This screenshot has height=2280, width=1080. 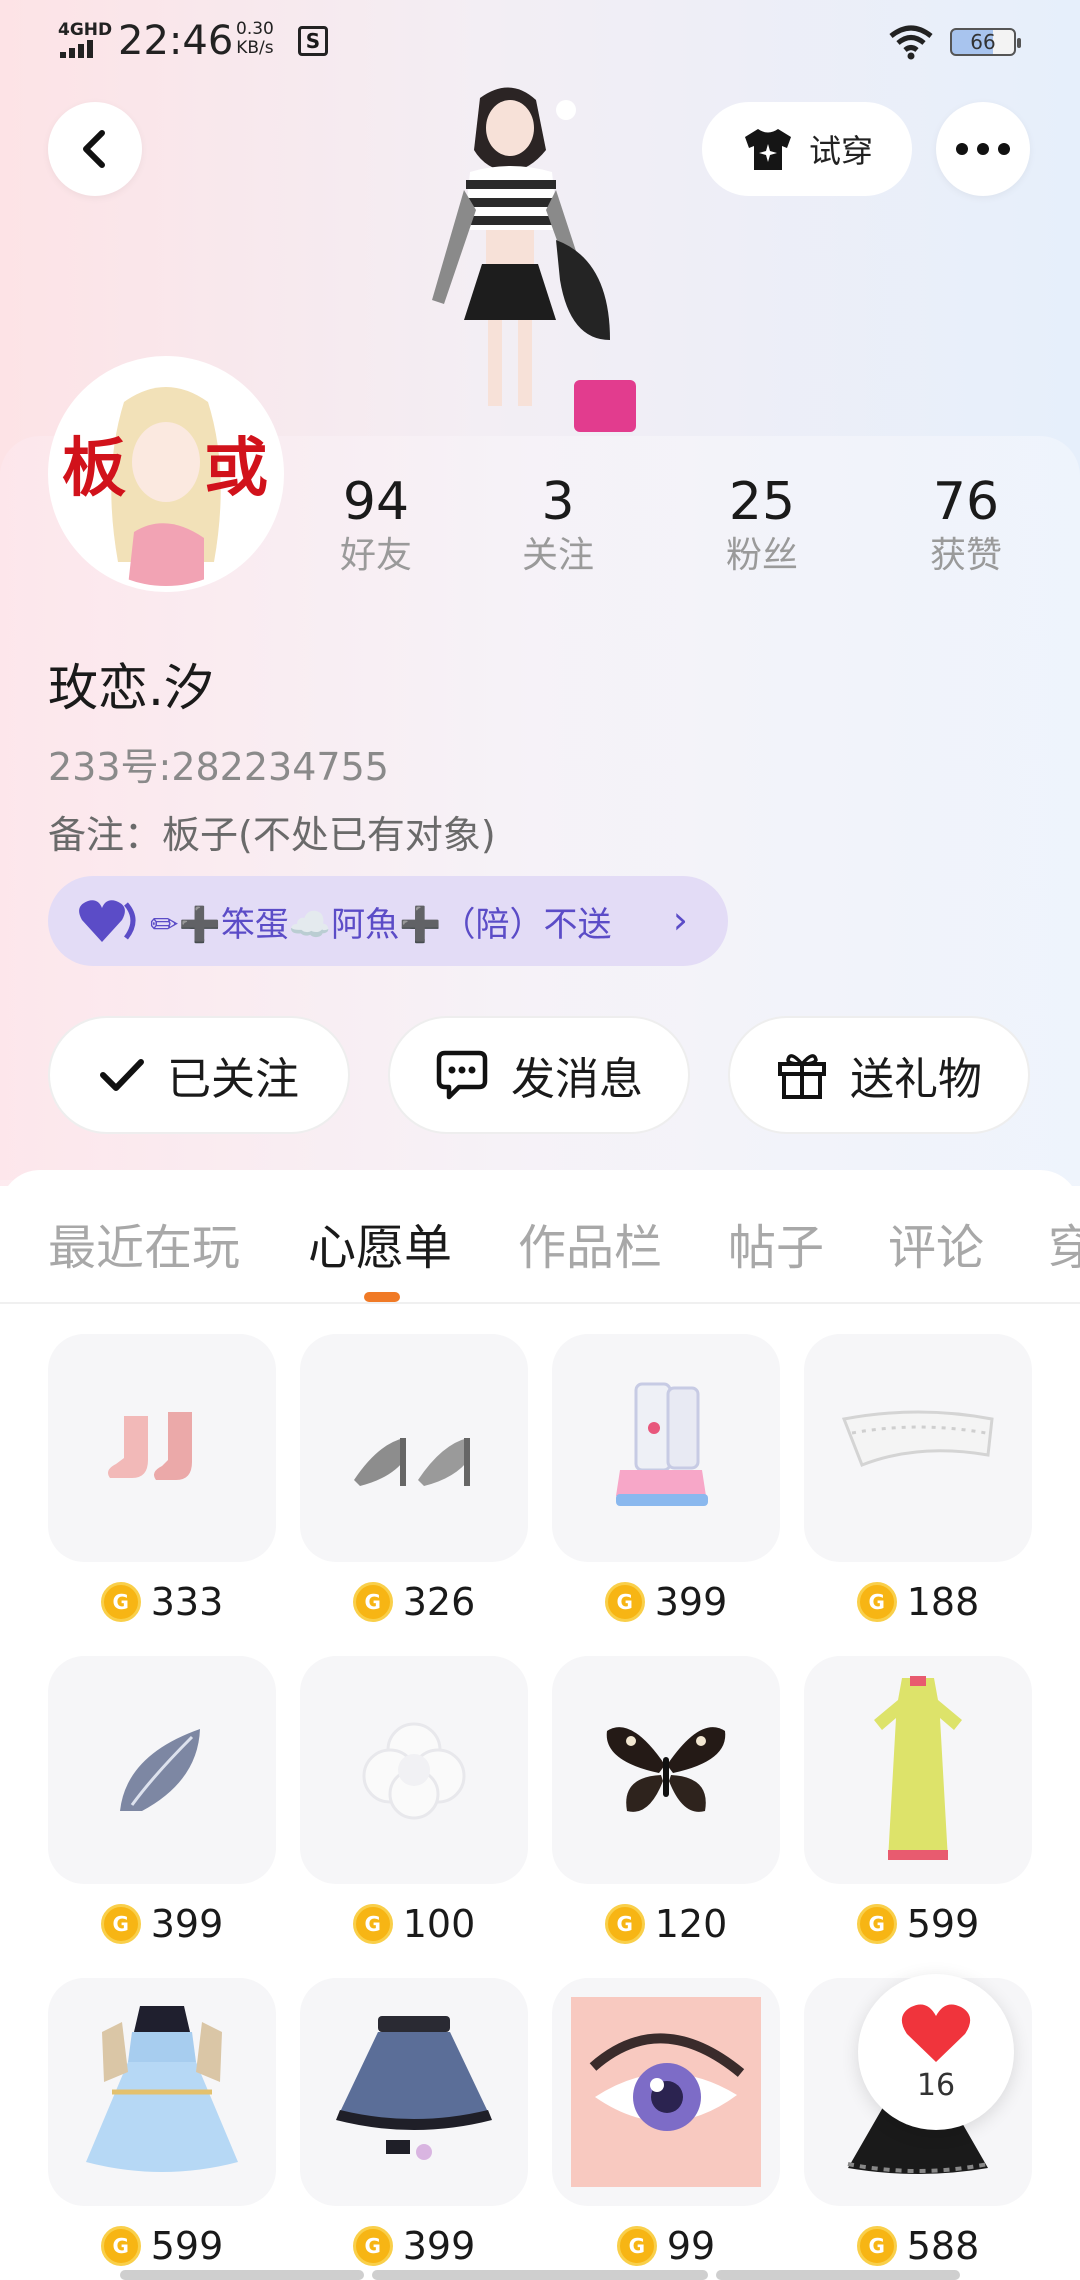 I want to click on remark-note: 备注：板子(不处已有对象), so click(x=272, y=831).